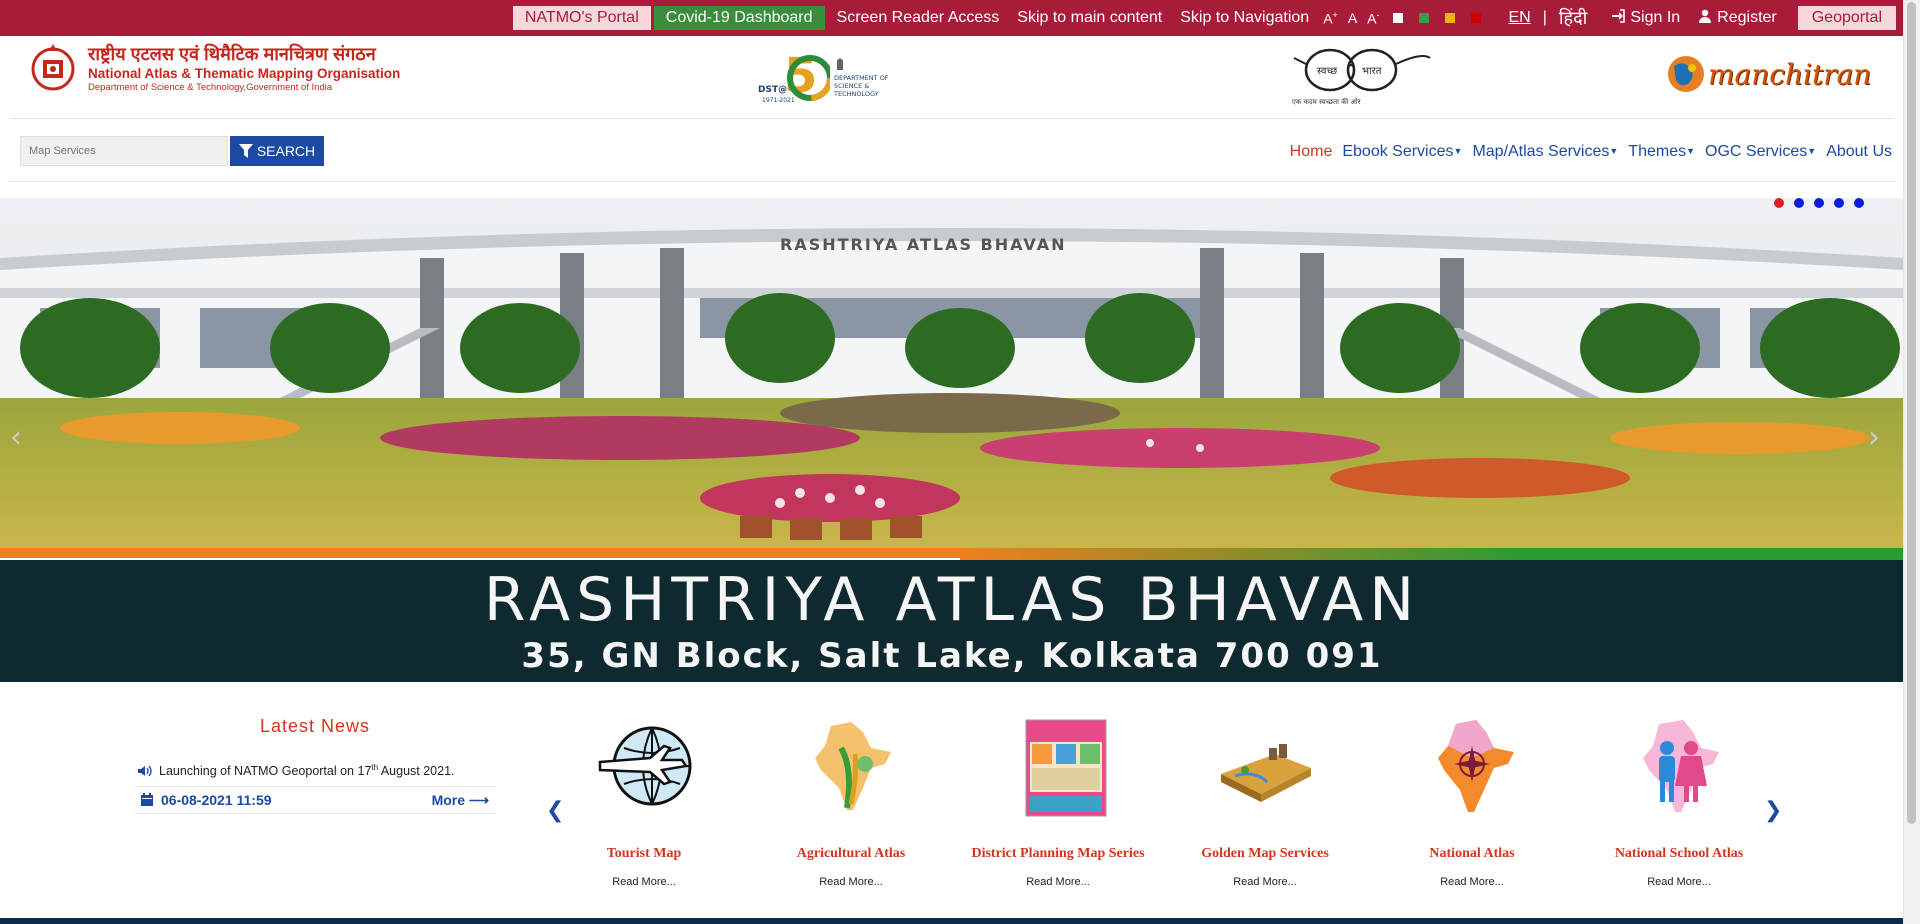 The width and height of the screenshot is (1920, 924). I want to click on india-wheat-icon, so click(853, 766).